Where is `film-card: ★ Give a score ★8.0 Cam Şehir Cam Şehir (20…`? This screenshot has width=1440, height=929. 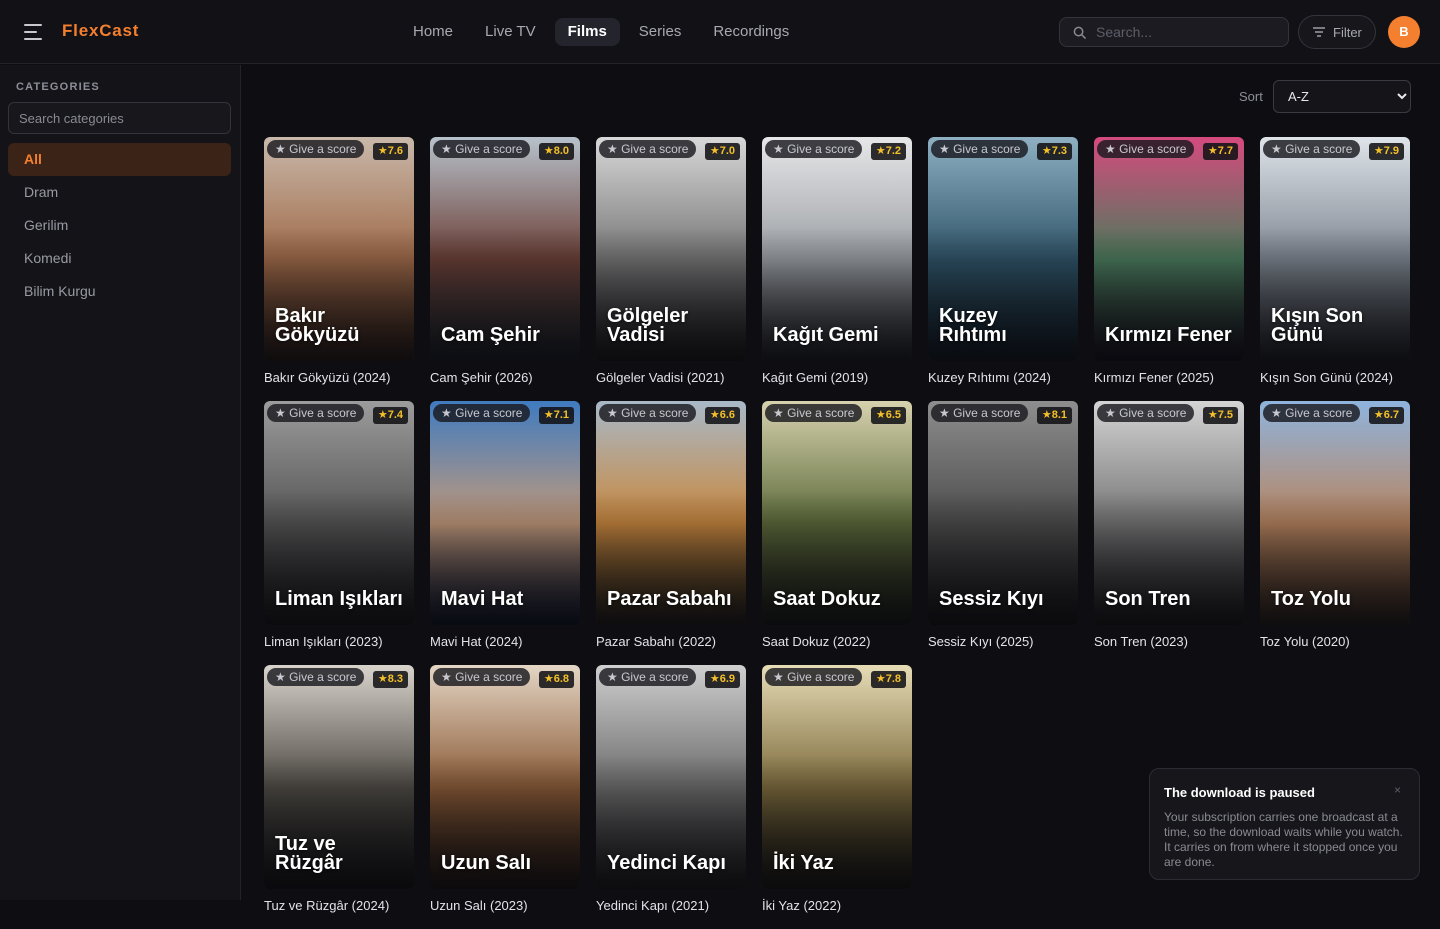
film-card: ★ Give a score ★8.0 Cam Şehir Cam Şehir (20… is located at coordinates (505, 269).